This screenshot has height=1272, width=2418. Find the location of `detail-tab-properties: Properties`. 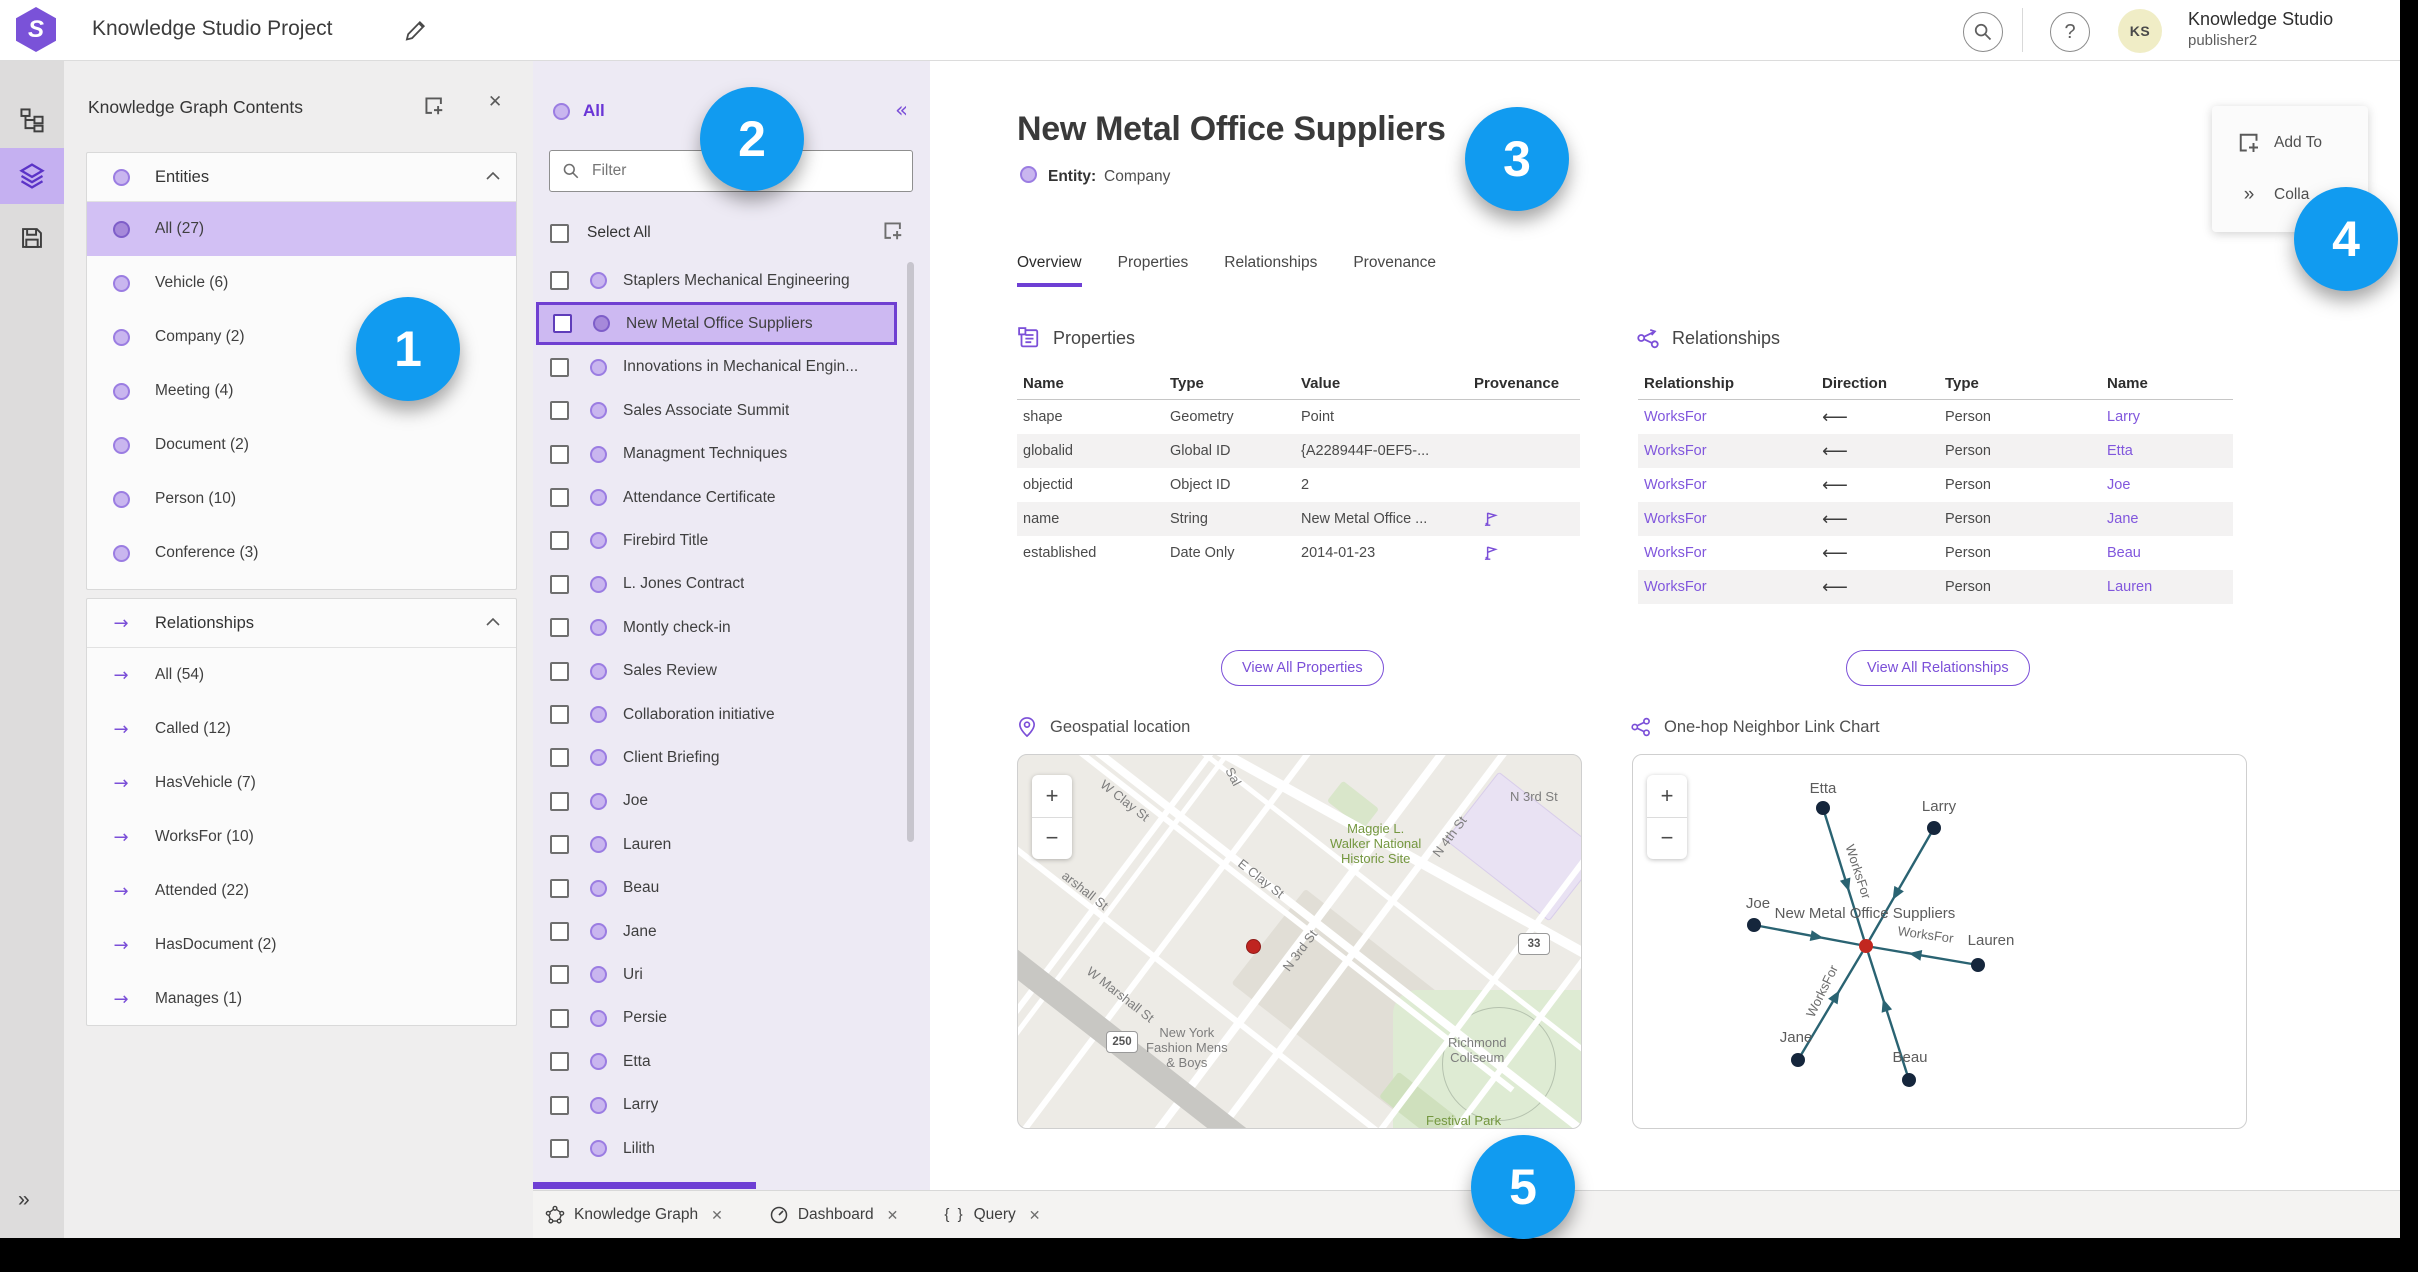

detail-tab-properties: Properties is located at coordinates (1153, 270).